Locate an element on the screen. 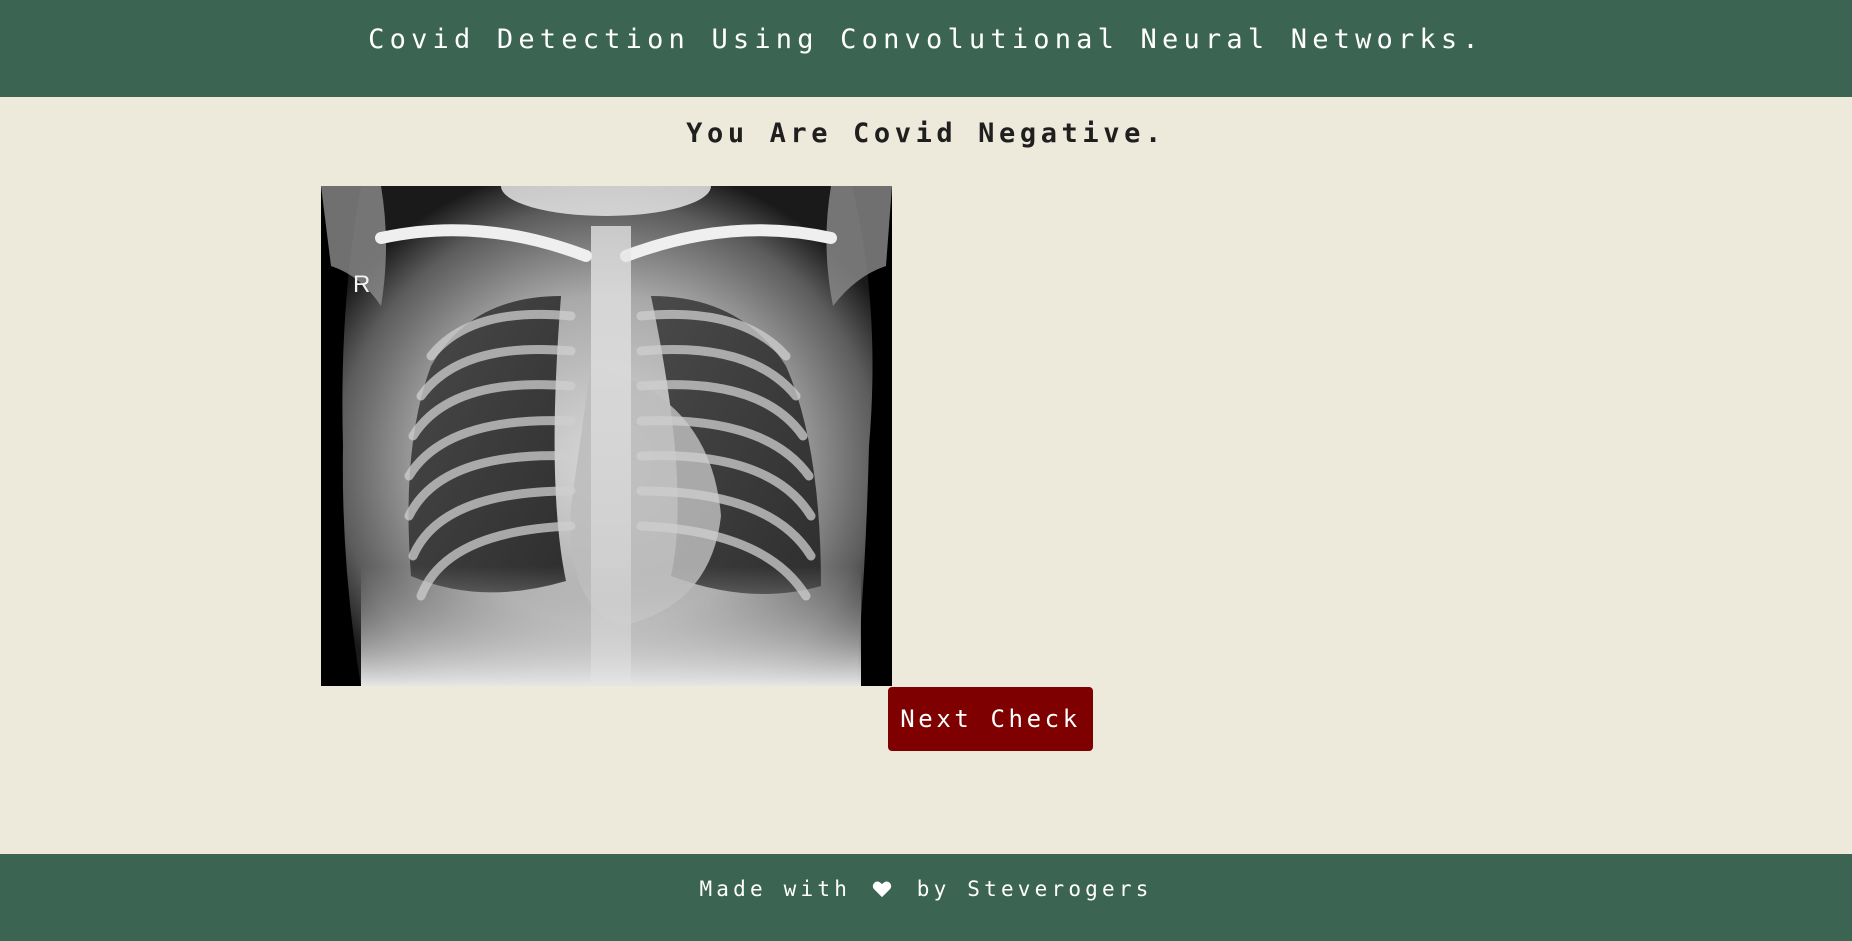 The height and width of the screenshot is (941, 1852). footer-credit: Made with by Steverogers is located at coordinates (925, 878).